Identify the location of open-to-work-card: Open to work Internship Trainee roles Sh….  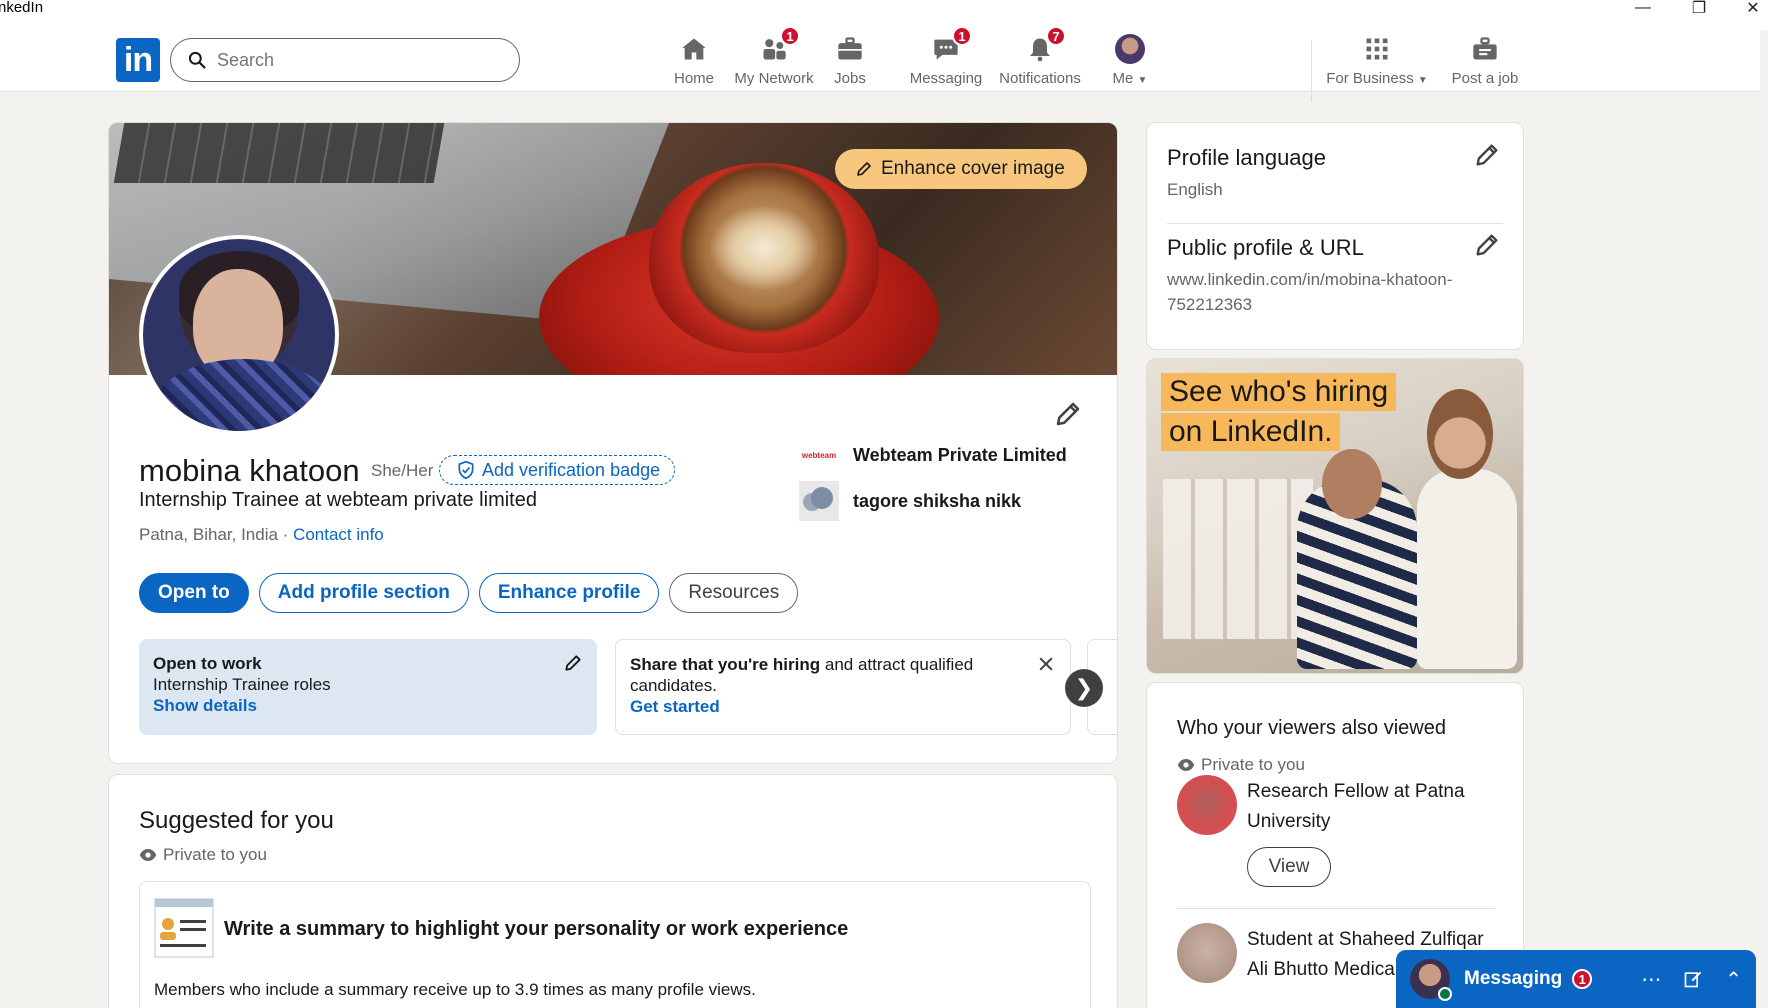
(368, 687).